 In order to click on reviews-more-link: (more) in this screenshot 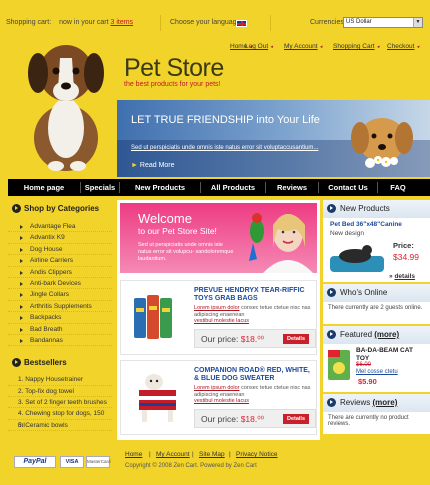, I will do `click(384, 402)`.